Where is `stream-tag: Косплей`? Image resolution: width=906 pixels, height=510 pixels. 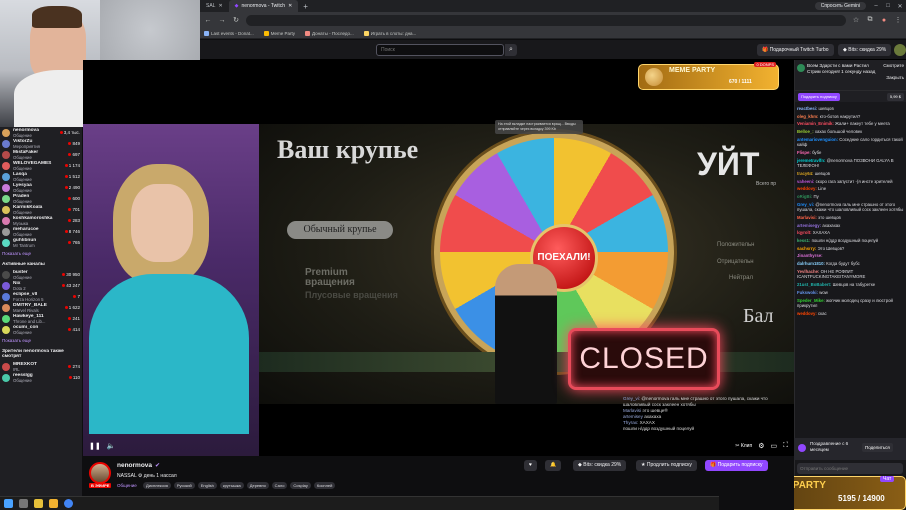
stream-tag: Косплей is located at coordinates (324, 485).